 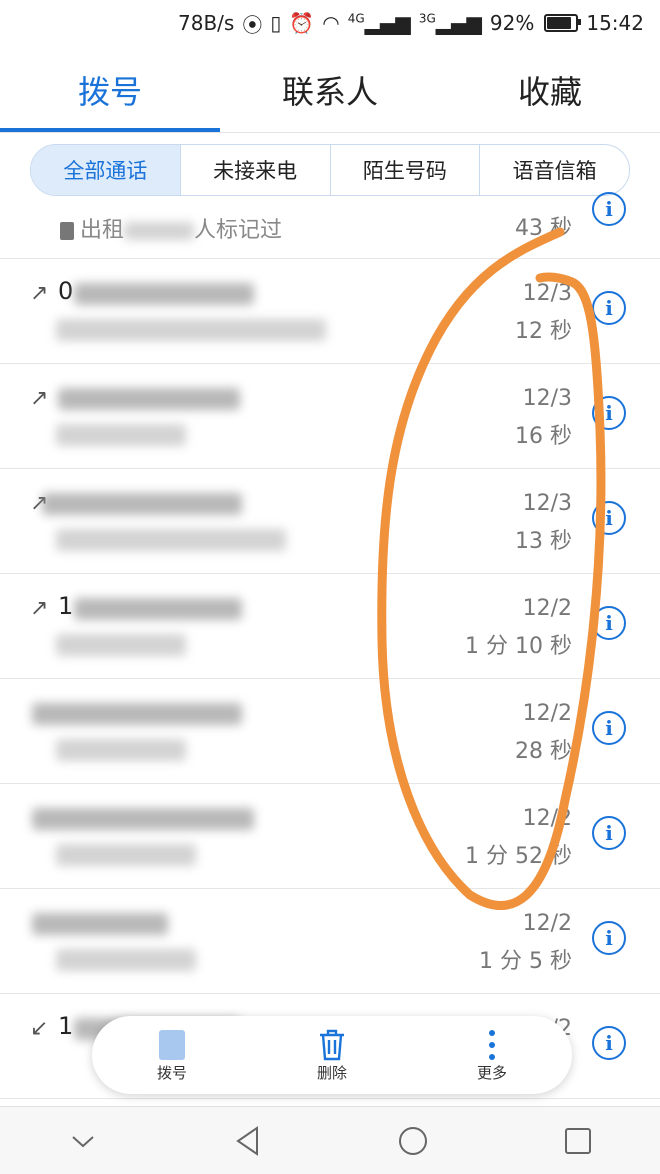 What do you see at coordinates (578, 1141) in the screenshot?
I see `recents-icon` at bounding box center [578, 1141].